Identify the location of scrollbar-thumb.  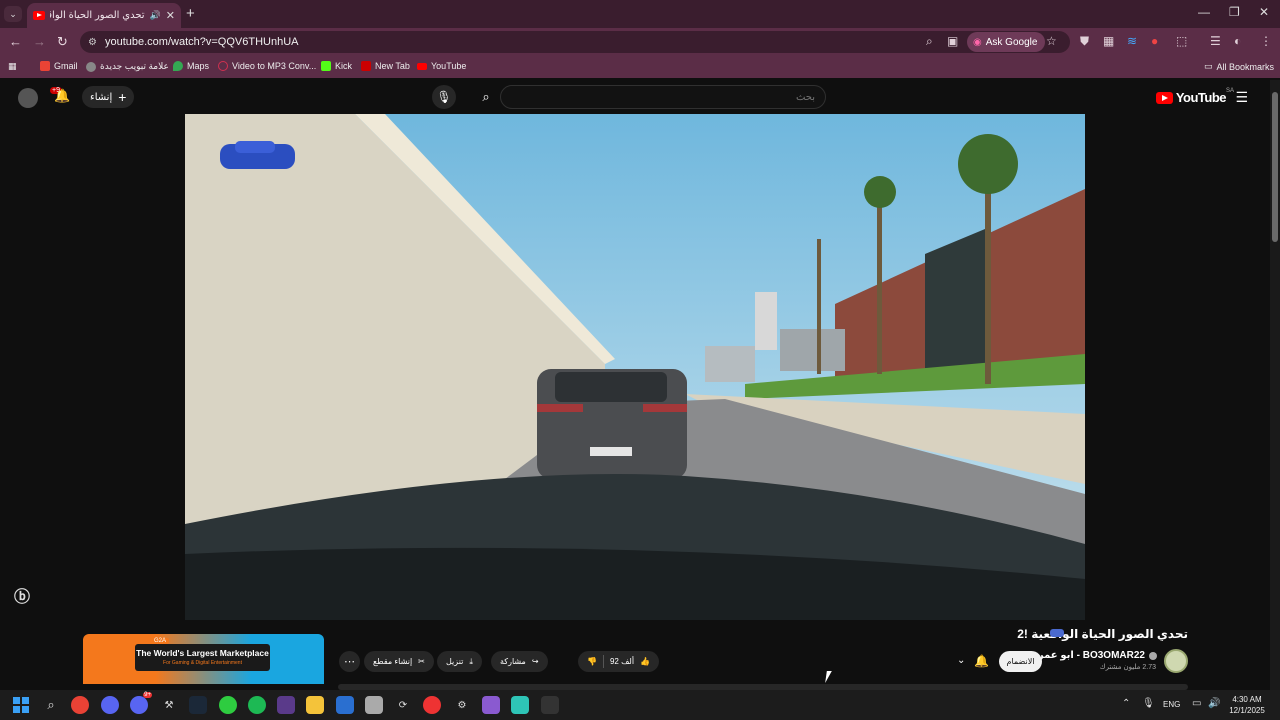
(1275, 167).